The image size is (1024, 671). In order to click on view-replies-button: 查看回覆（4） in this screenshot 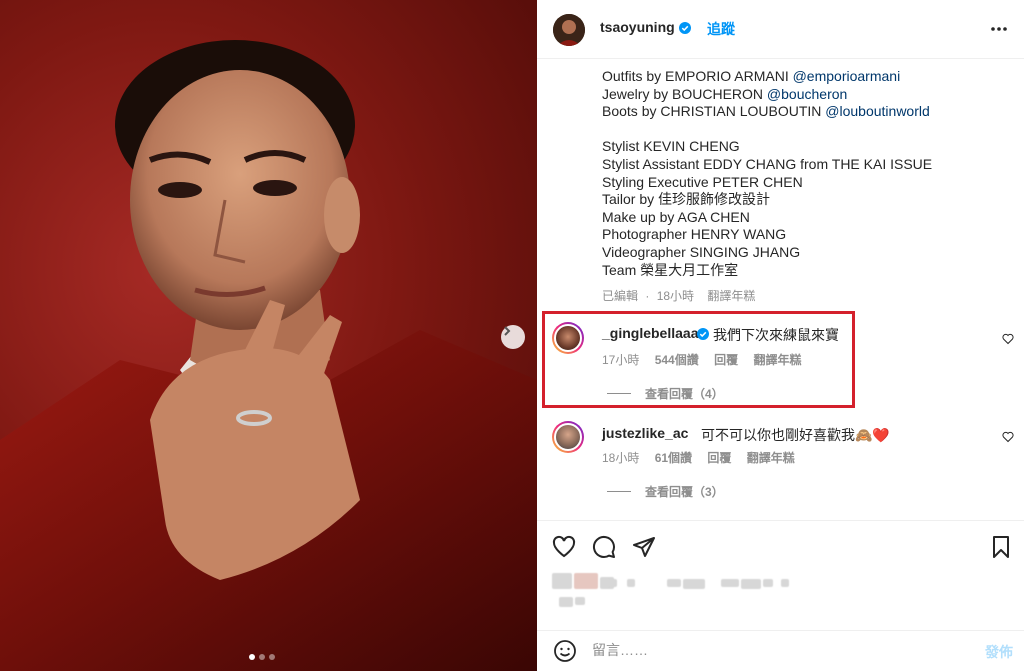, I will do `click(665, 393)`.